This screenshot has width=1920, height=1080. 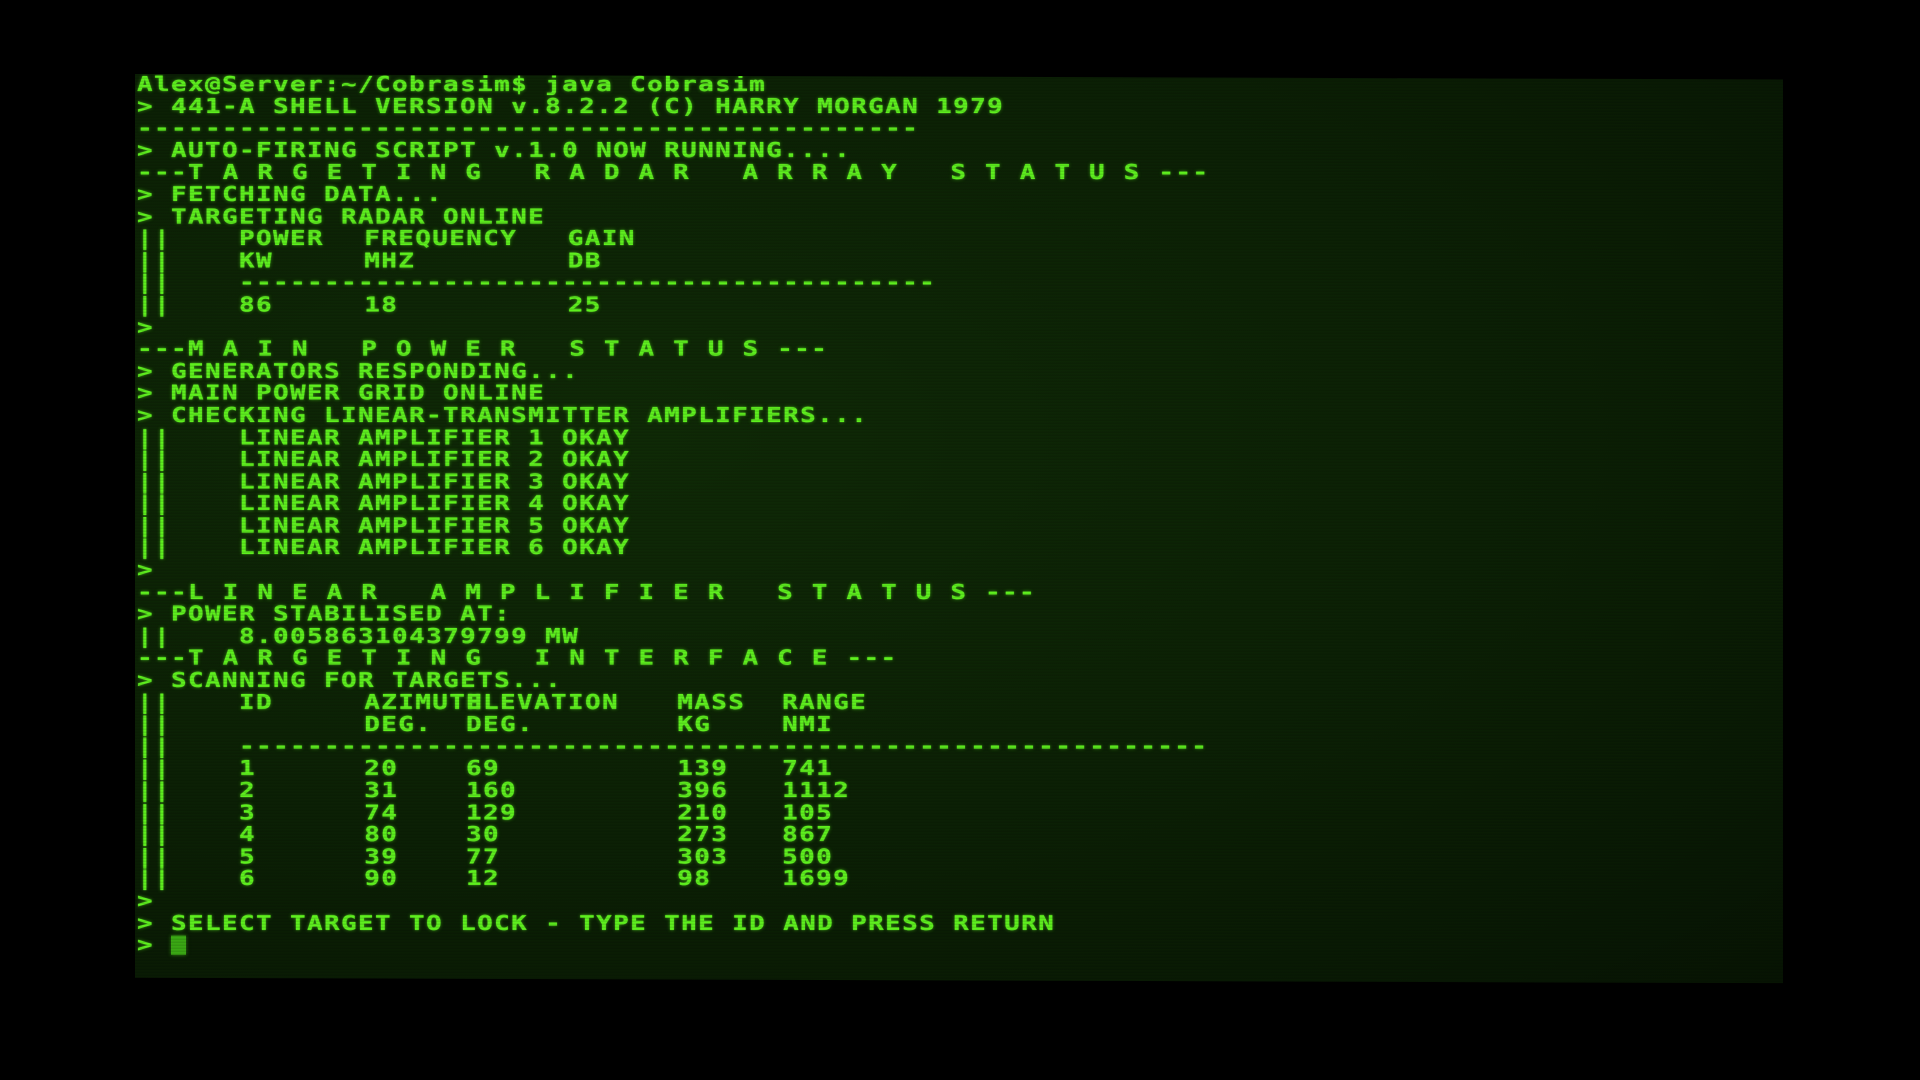 What do you see at coordinates (248, 812) in the screenshot?
I see `target-id: 3` at bounding box center [248, 812].